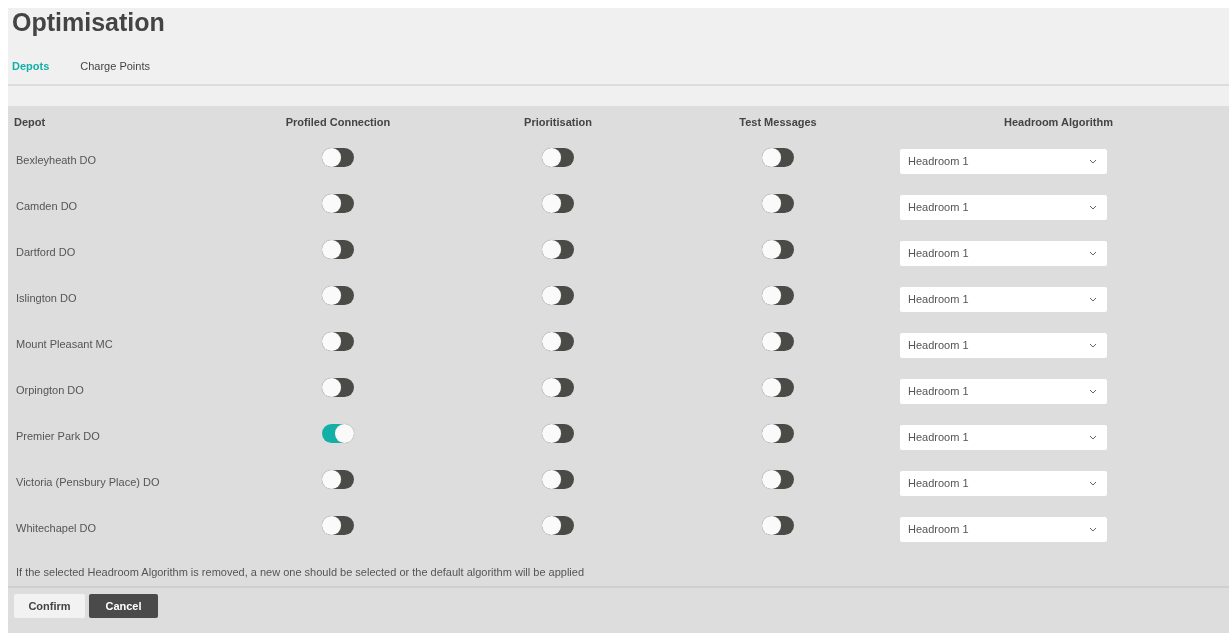 This screenshot has width=1229, height=633. I want to click on column-header: Depot, so click(30, 122).